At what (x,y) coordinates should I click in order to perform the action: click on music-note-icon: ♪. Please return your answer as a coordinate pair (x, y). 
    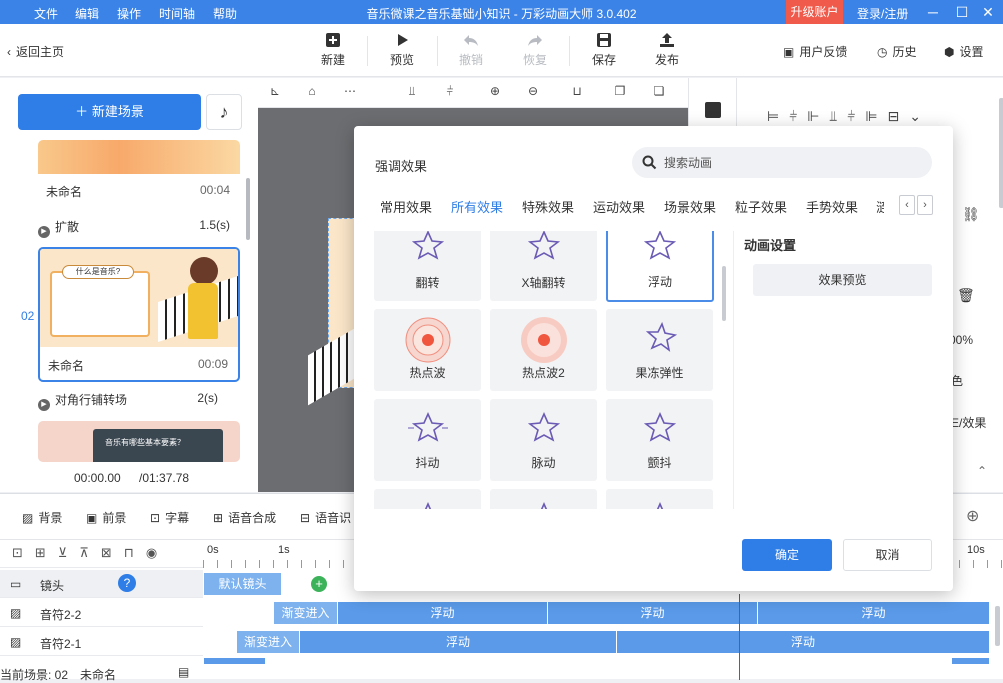
    Looking at the image, I should click on (224, 112).